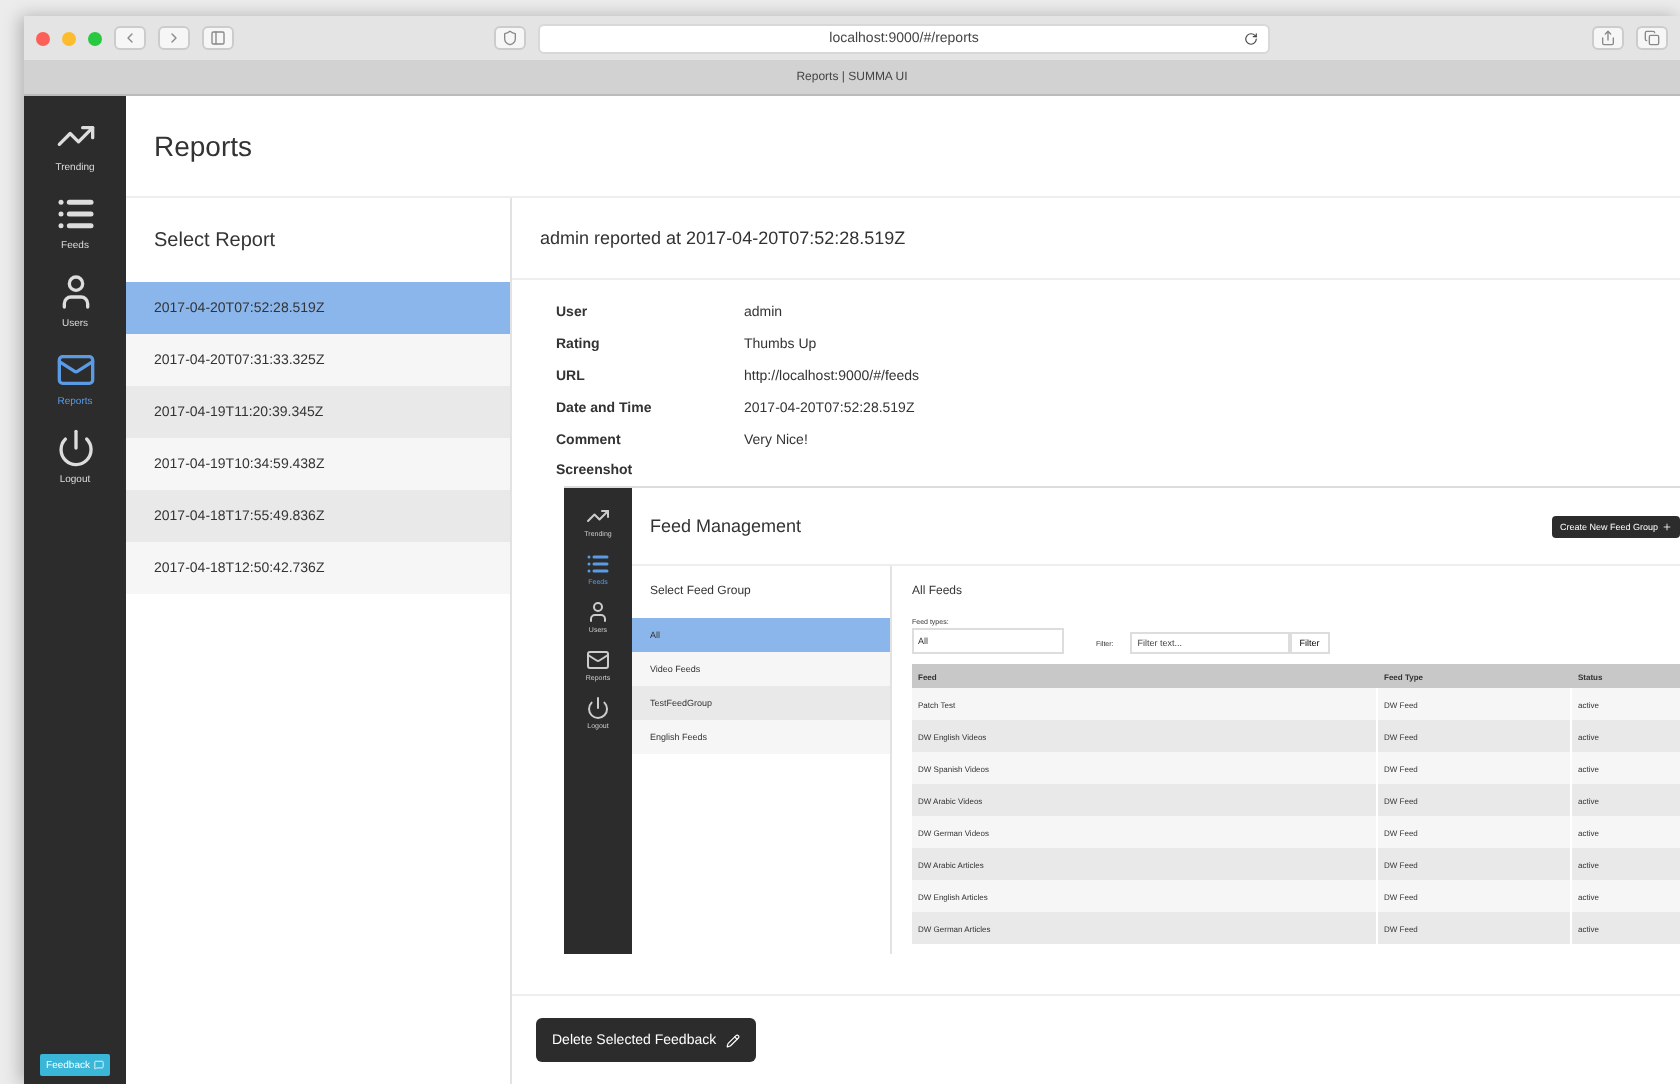 The image size is (1680, 1084). I want to click on sidebar-icon, so click(218, 38).